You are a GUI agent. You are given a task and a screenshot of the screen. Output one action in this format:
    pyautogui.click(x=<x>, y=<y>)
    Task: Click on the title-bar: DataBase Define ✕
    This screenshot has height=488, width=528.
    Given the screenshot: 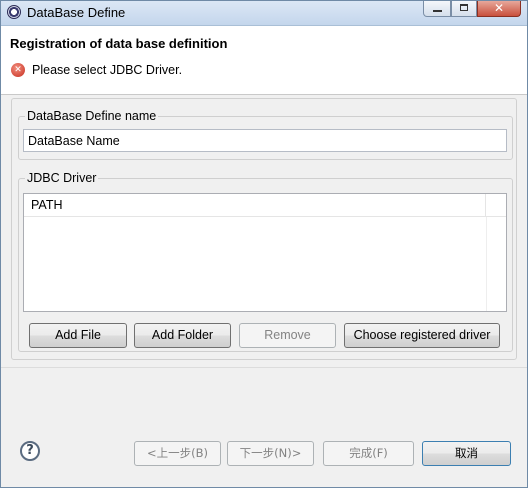 What is the action you would take?
    pyautogui.click(x=264, y=13)
    